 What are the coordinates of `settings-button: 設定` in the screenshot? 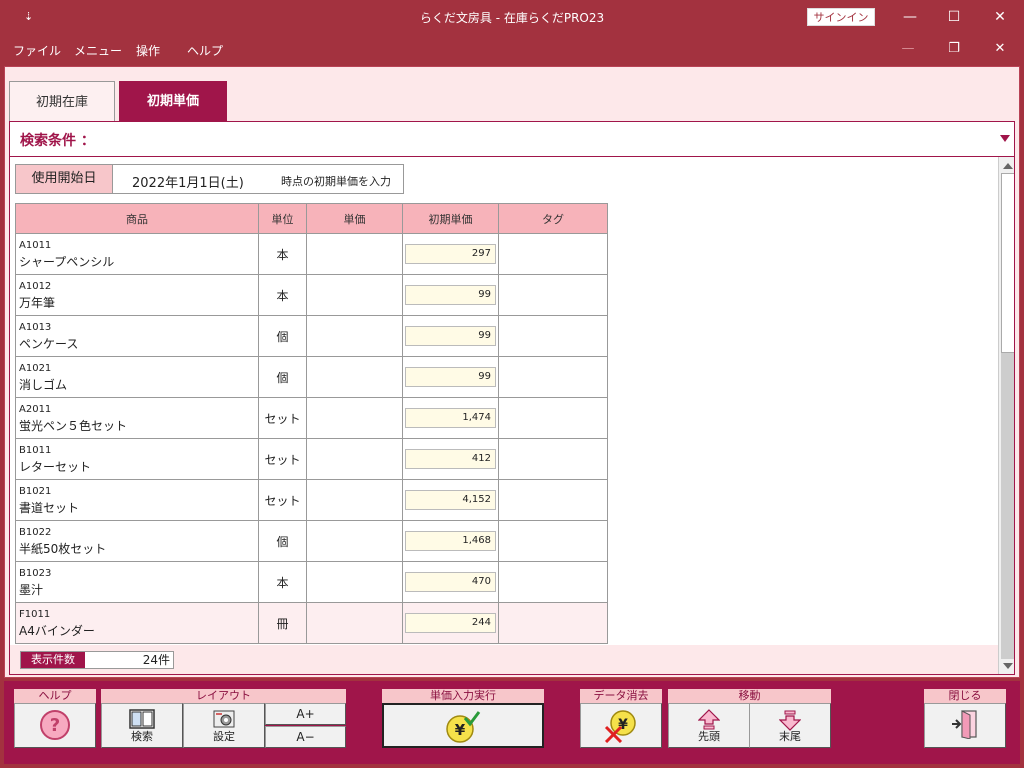 It's located at (224, 725).